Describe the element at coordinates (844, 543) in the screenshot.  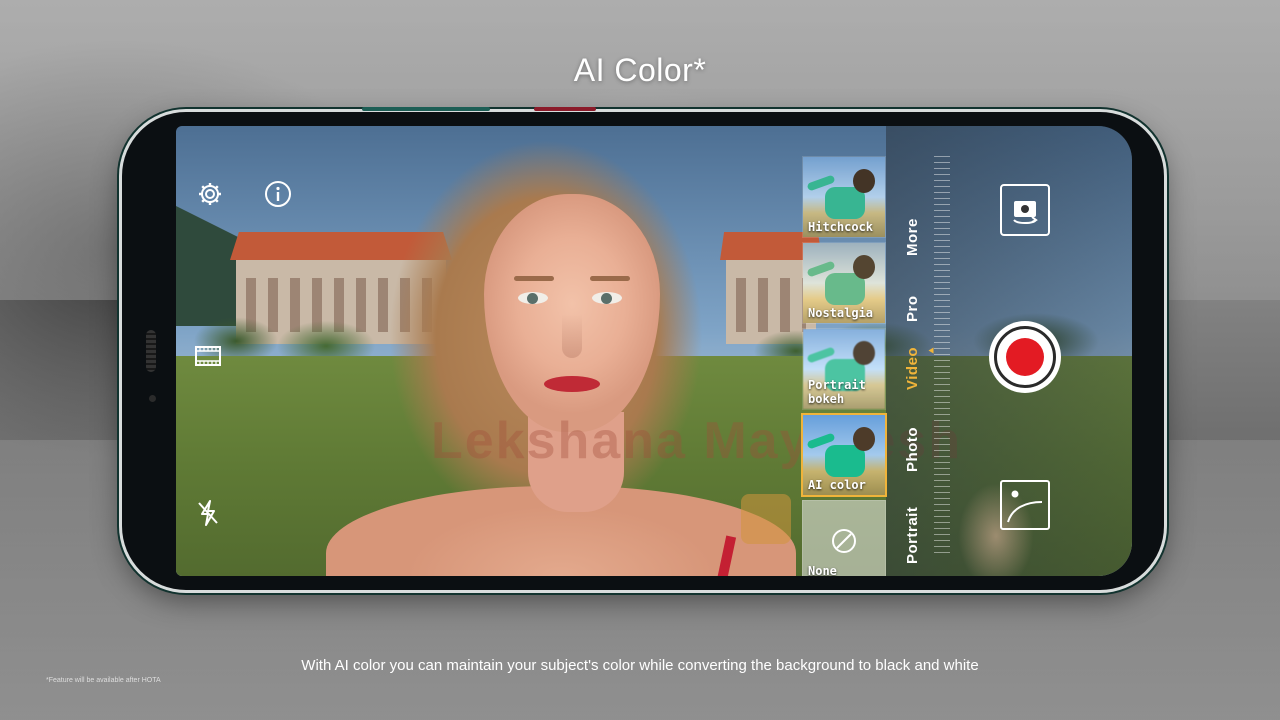
I see `none-icon` at that location.